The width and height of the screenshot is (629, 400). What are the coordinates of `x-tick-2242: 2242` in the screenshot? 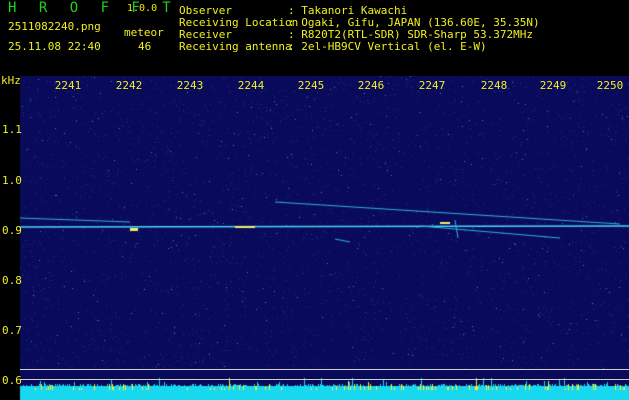 It's located at (129, 85).